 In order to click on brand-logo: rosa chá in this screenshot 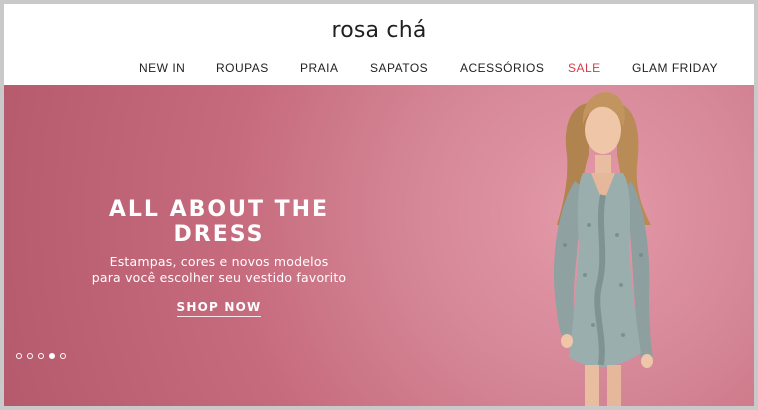, I will do `click(379, 30)`.